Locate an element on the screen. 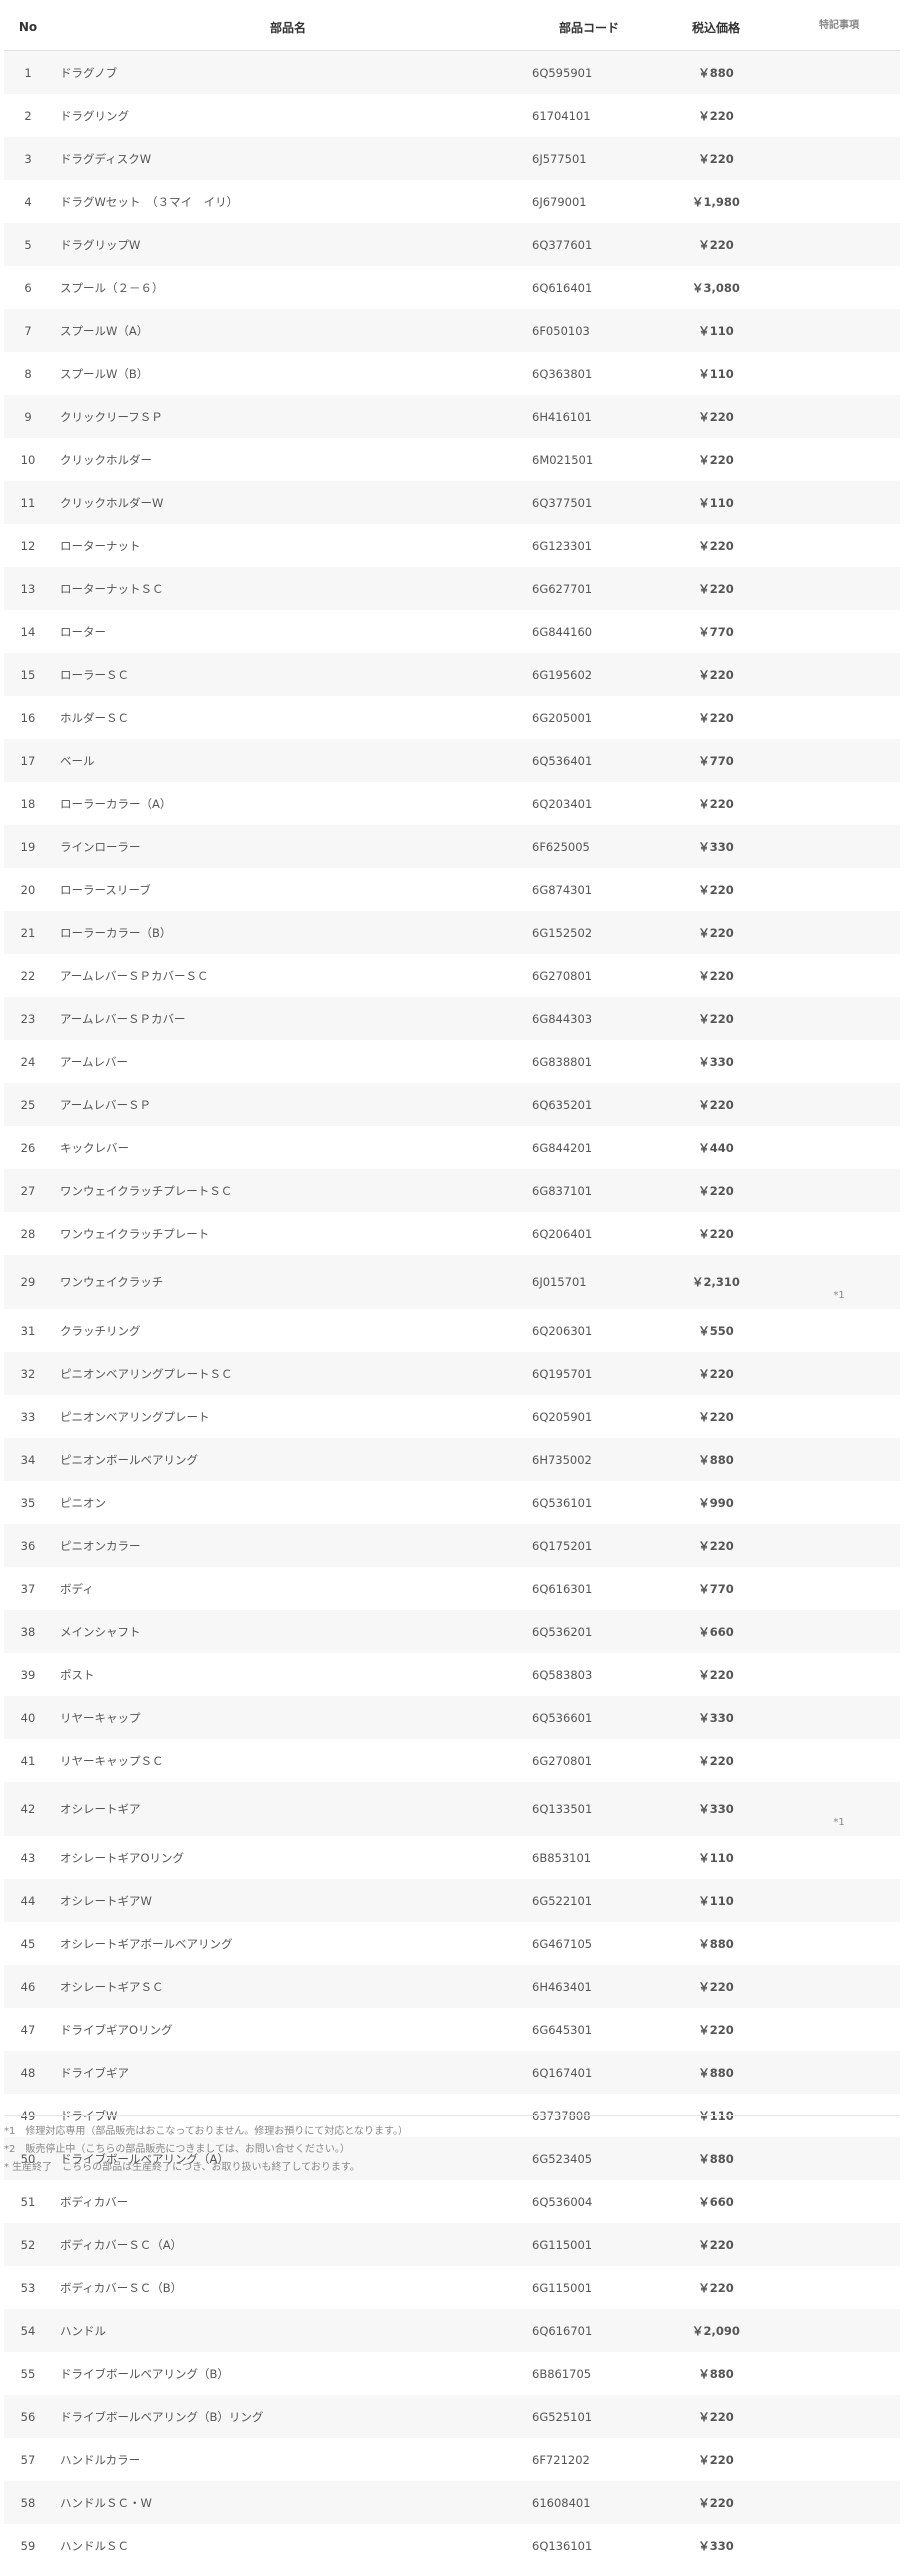 This screenshot has height=2567, width=904. cell-no: 11 is located at coordinates (28, 502).